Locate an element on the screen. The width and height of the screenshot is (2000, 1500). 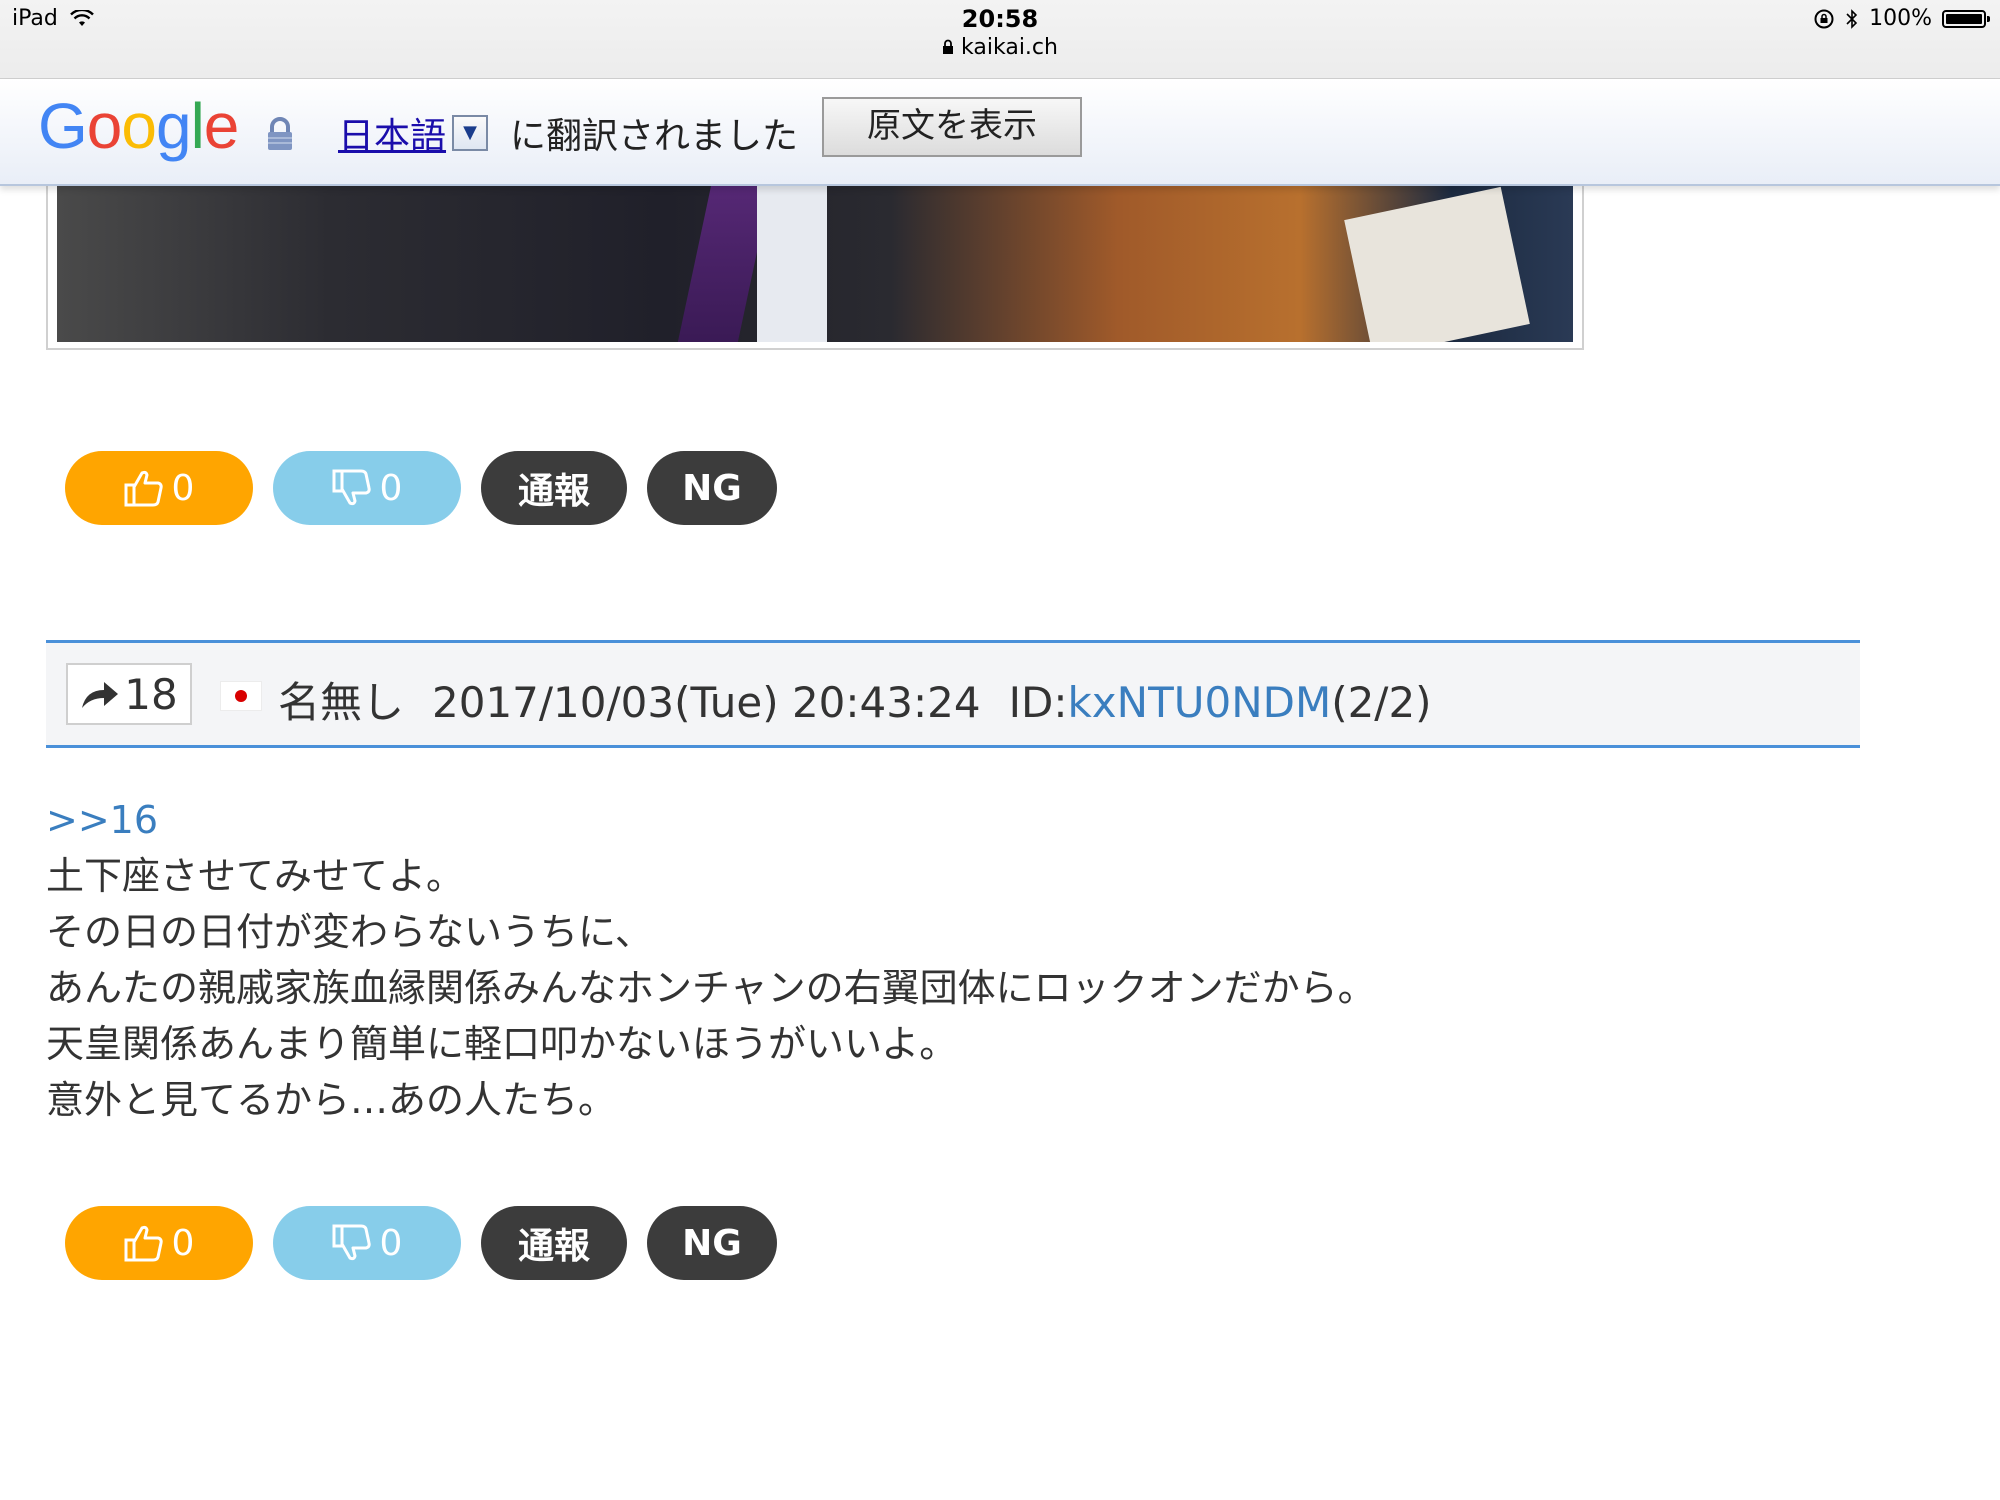
dropdown-arrow-icon: ▼ is located at coordinates (470, 133).